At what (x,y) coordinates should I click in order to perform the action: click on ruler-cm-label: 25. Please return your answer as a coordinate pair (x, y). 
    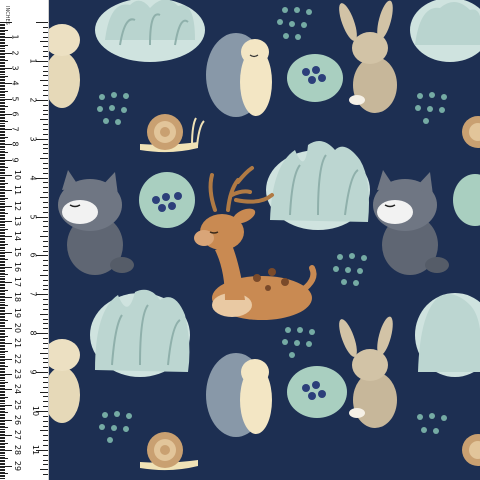
    Looking at the image, I should click on (18, 404).